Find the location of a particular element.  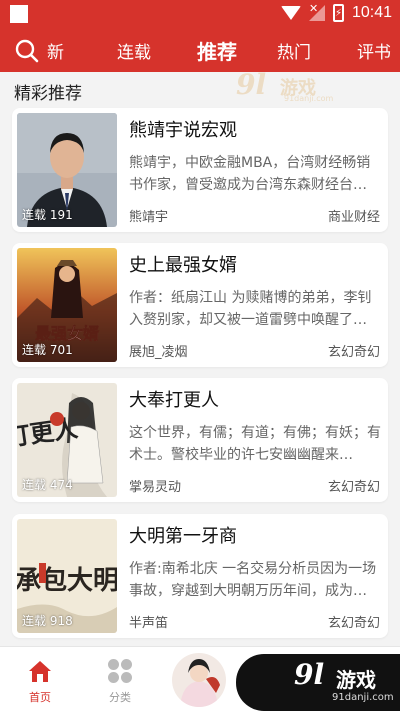

book-cover: 连载 191 is located at coordinates (67, 170).